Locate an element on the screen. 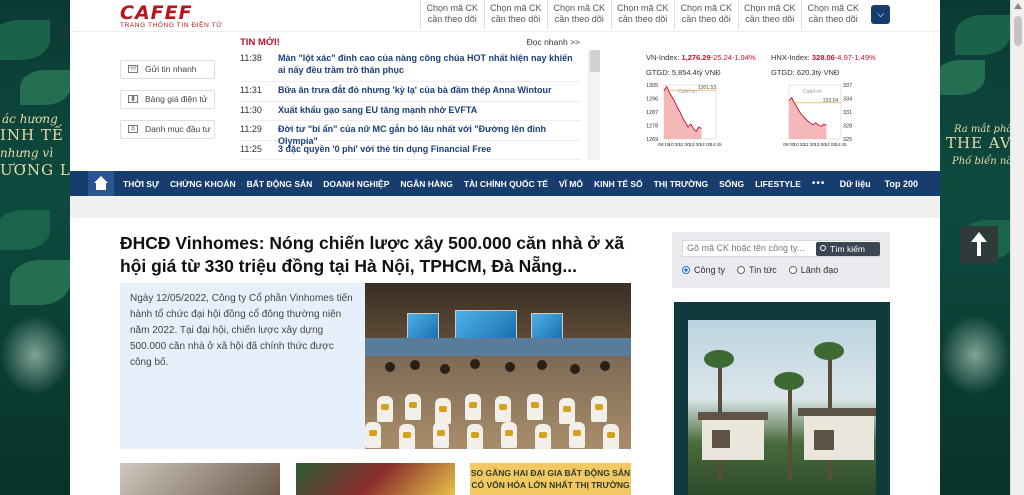 This screenshot has width=1024, height=495. logo-tagline: TRANG THÔNG TIN ĐIỆN TỬ is located at coordinates (171, 25).